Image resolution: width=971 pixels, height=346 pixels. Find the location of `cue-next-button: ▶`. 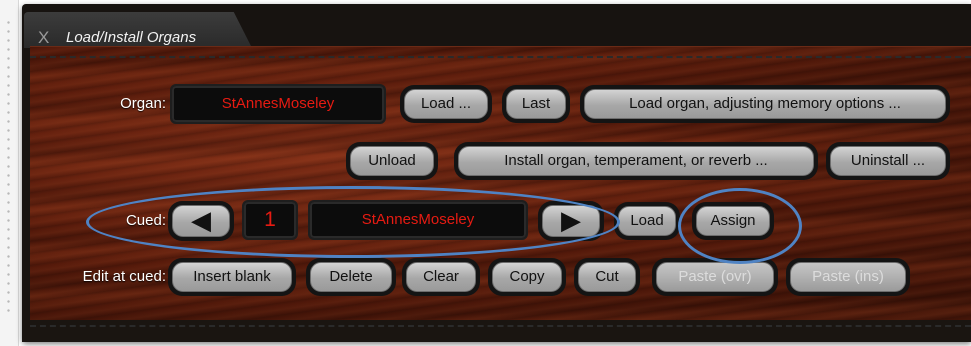

cue-next-button: ▶ is located at coordinates (571, 221).